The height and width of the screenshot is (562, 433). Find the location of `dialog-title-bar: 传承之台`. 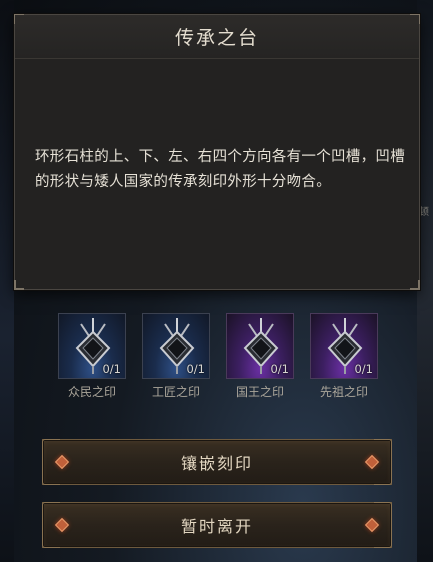

dialog-title-bar: 传承之台 is located at coordinates (217, 37).